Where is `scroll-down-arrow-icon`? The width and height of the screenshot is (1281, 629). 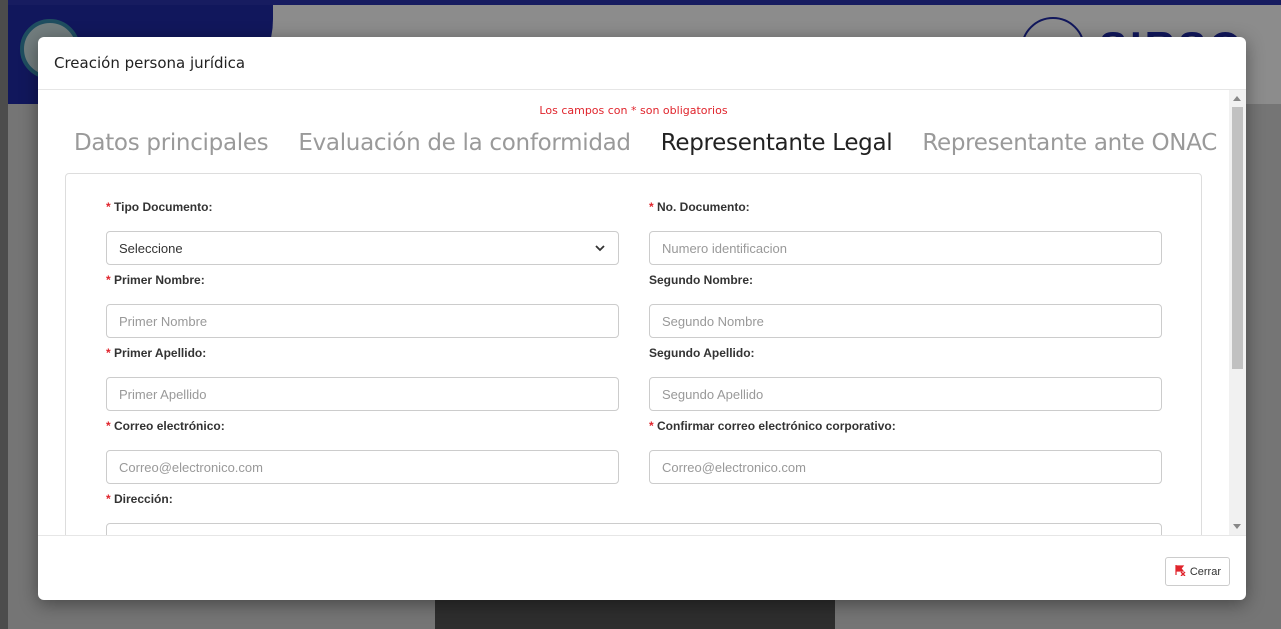 scroll-down-arrow-icon is located at coordinates (1237, 526).